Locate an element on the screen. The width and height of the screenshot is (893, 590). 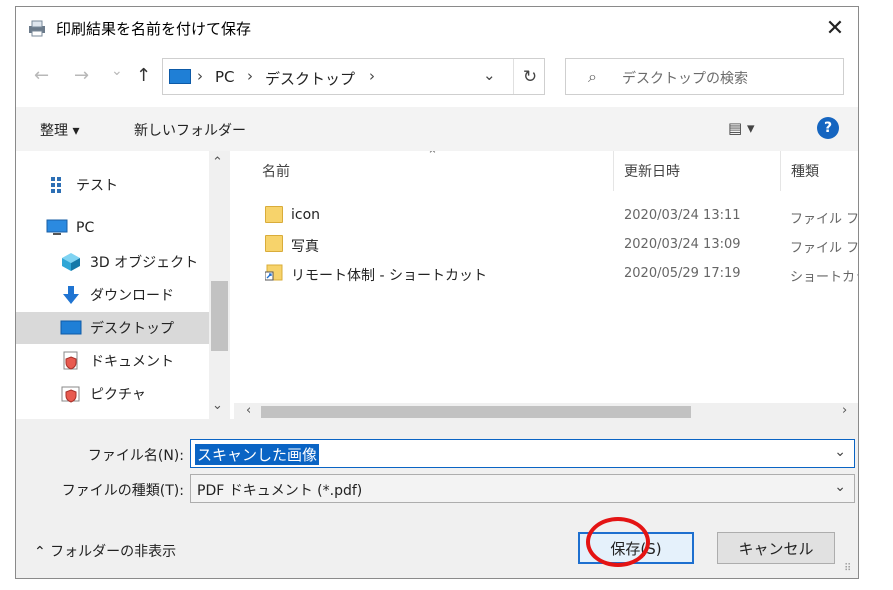
file-date: 2020/05/29 17:19 is located at coordinates (682, 273).